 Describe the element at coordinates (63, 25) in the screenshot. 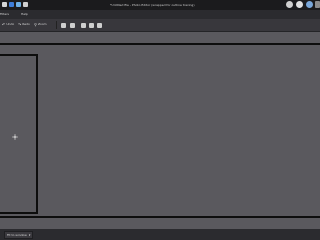

I see `rotate-left-icon` at that location.